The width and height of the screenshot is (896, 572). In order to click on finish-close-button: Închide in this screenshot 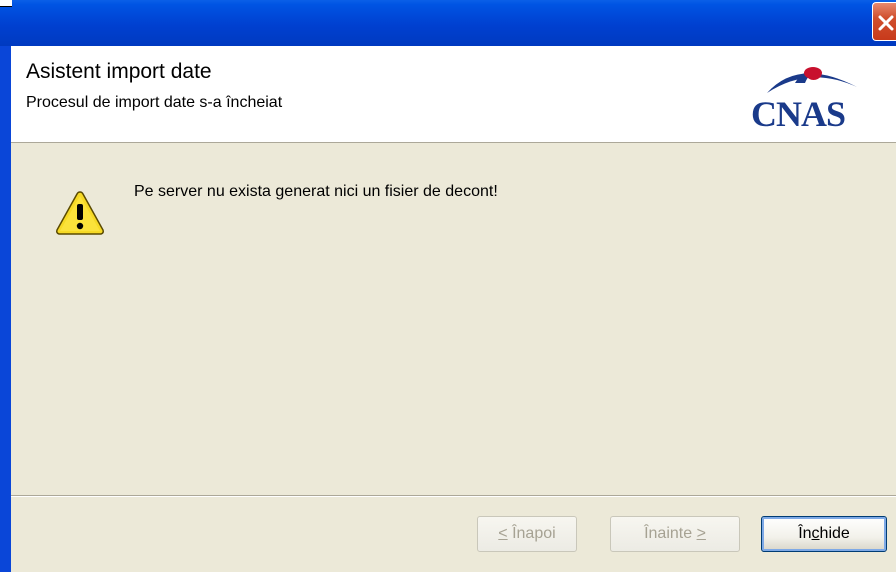, I will do `click(824, 534)`.